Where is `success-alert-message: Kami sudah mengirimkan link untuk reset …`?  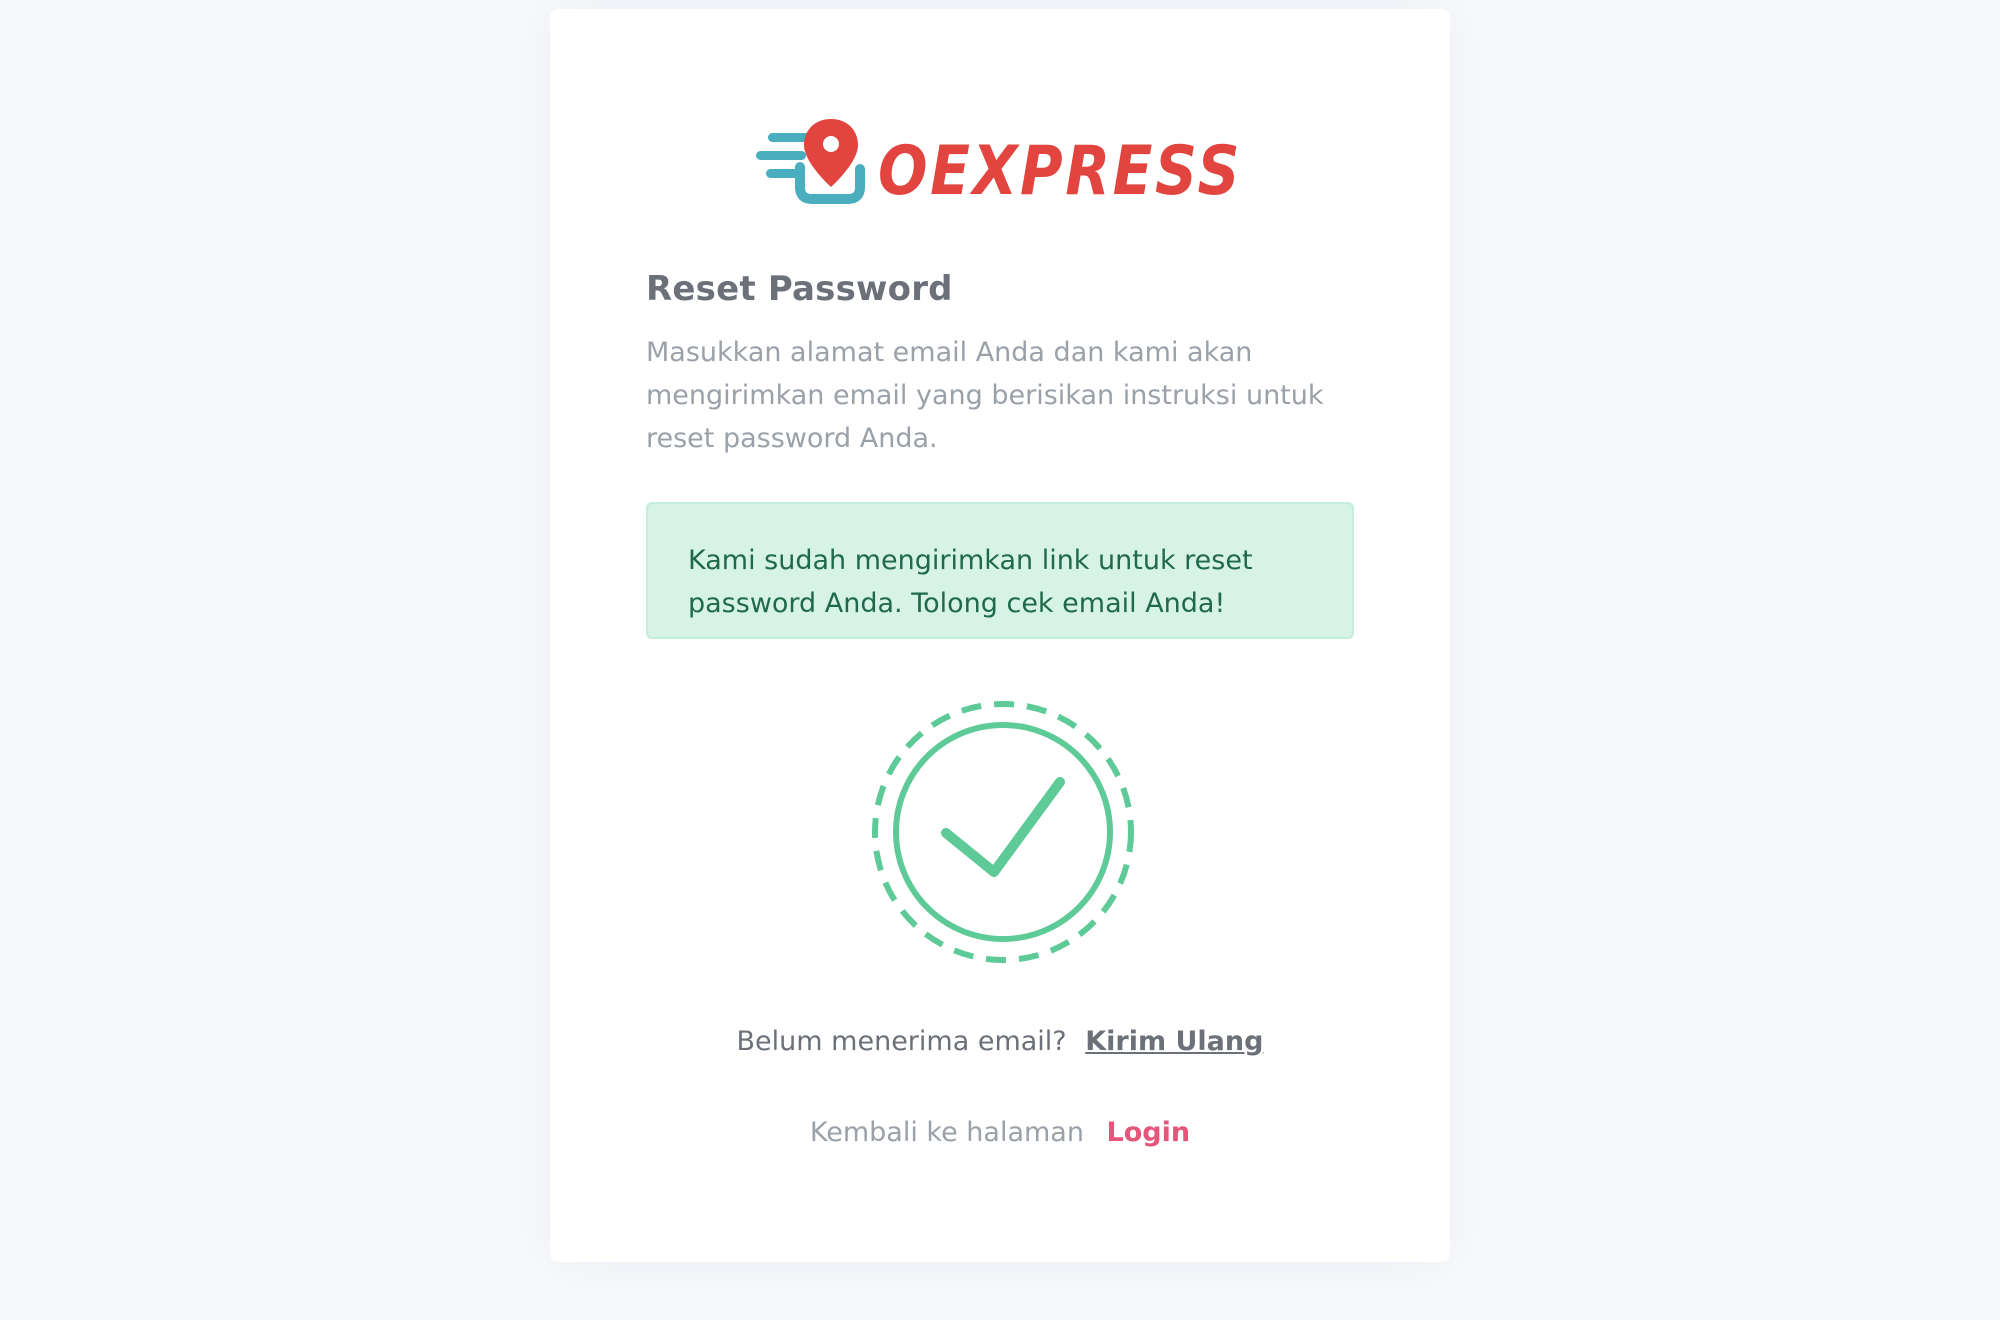
success-alert-message: Kami sudah mengirimkan link untuk reset … is located at coordinates (970, 582).